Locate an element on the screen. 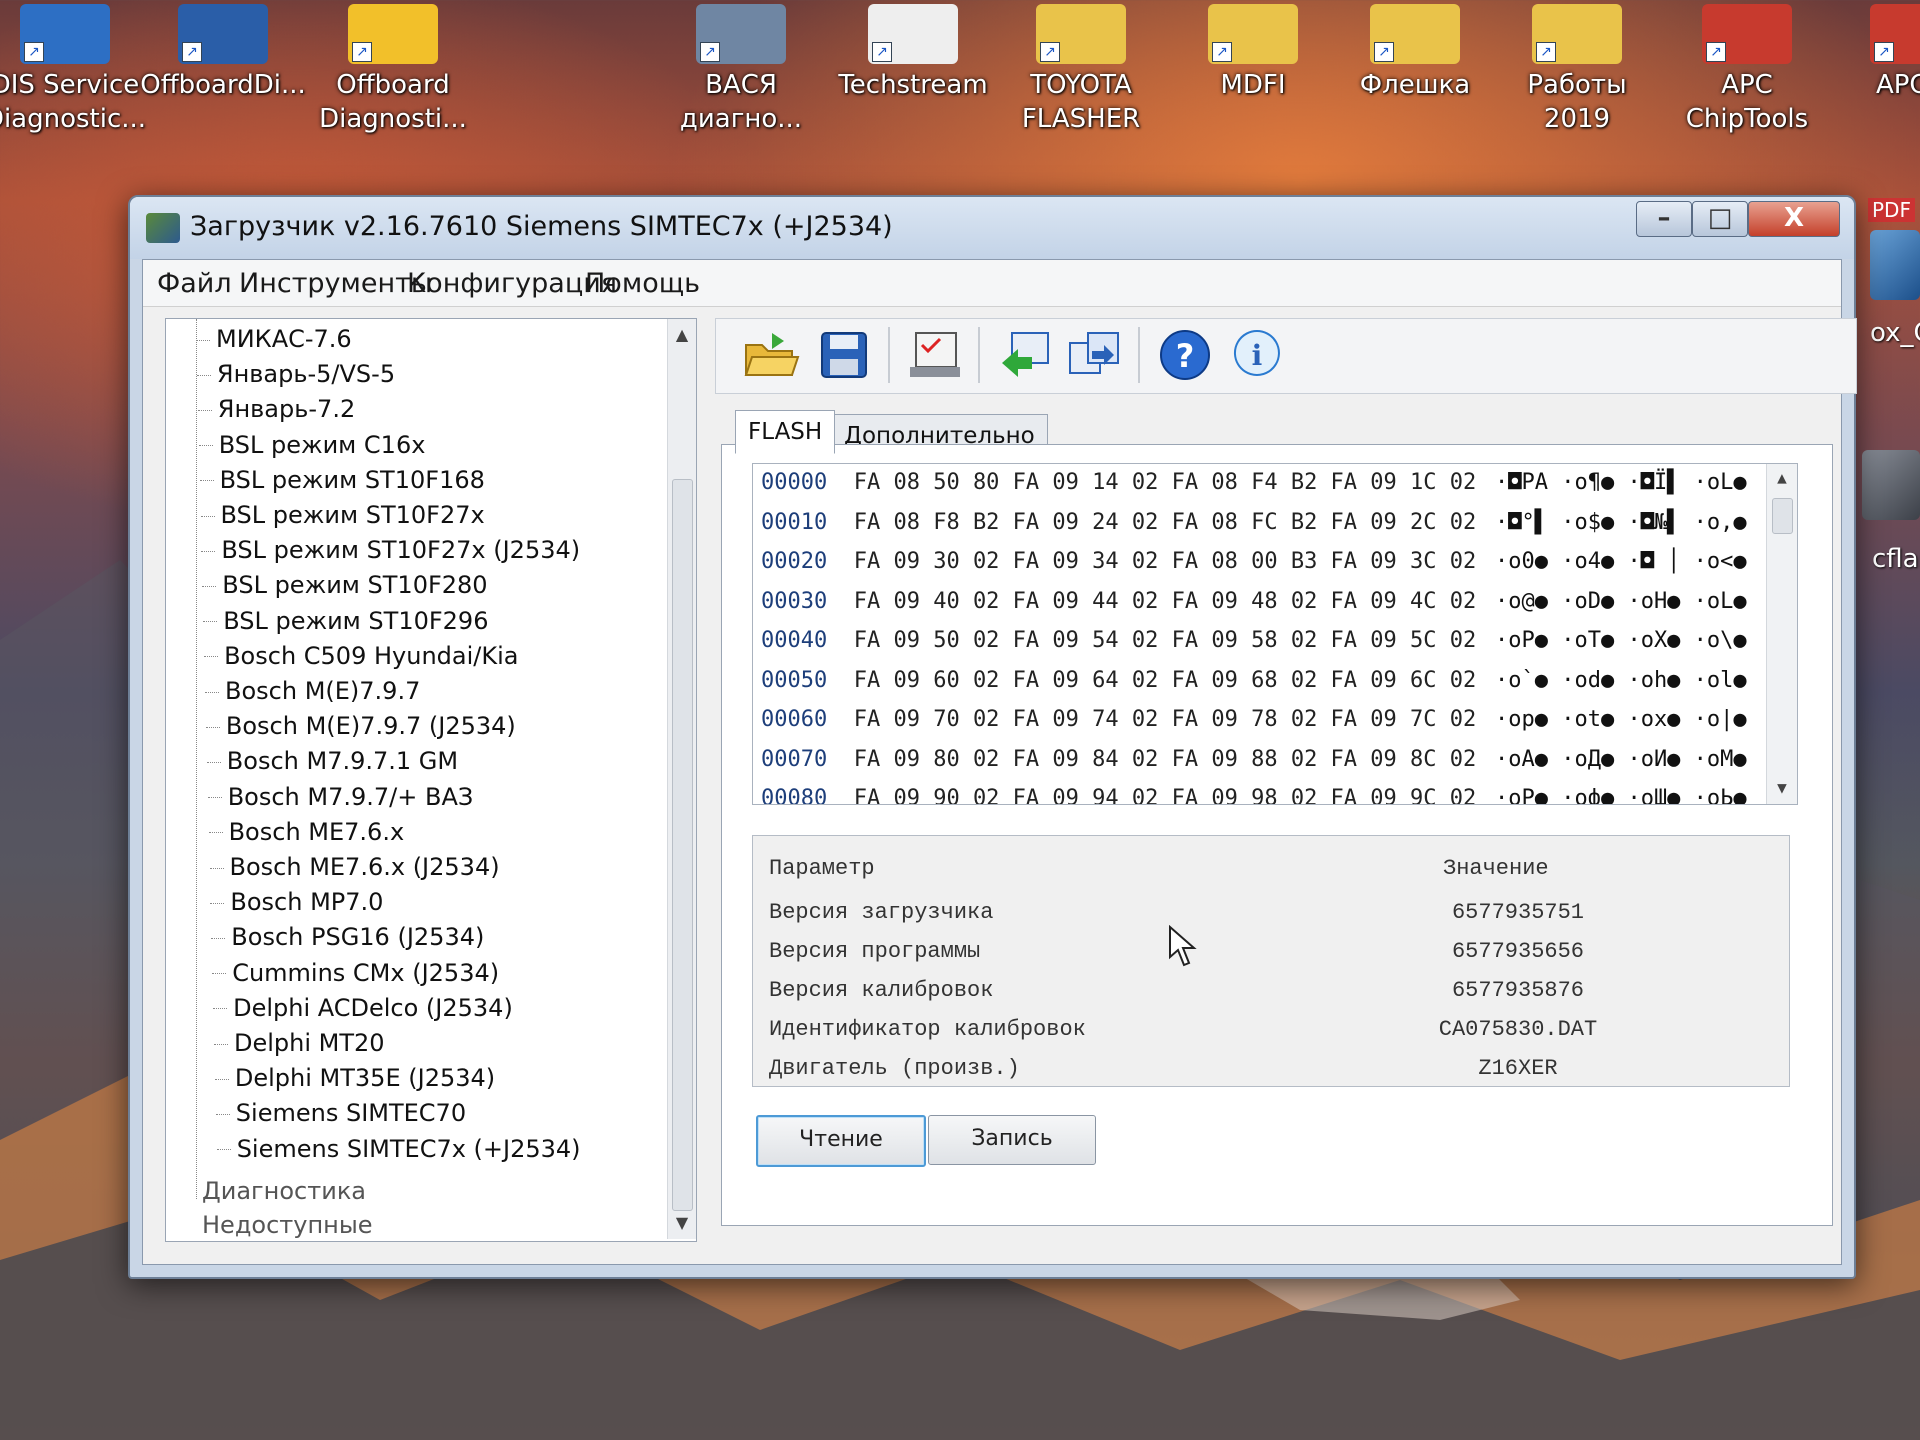 This screenshot has width=1920, height=1440. tree-group: Недоступные is located at coordinates (287, 1228).